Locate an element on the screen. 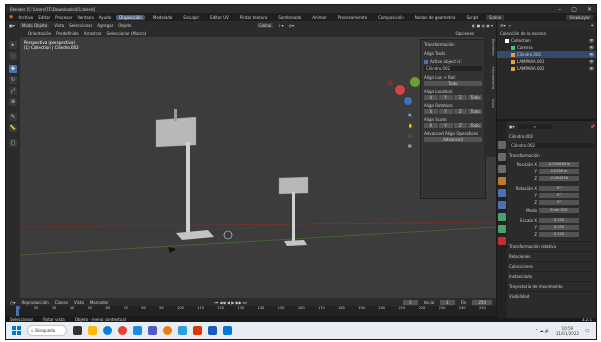  blender-logo-icon: ◉ is located at coordinates (11, 17).